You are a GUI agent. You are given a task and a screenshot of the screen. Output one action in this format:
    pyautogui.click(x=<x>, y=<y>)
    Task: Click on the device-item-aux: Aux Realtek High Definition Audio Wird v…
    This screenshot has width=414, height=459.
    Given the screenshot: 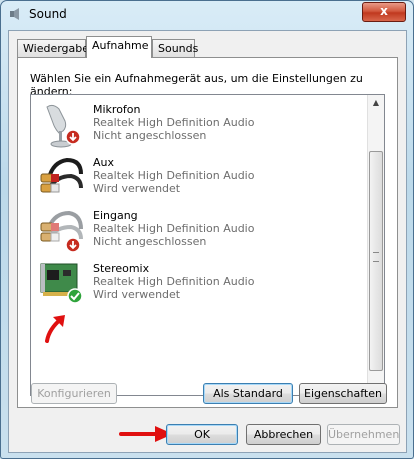 What is the action you would take?
    pyautogui.click(x=200, y=178)
    